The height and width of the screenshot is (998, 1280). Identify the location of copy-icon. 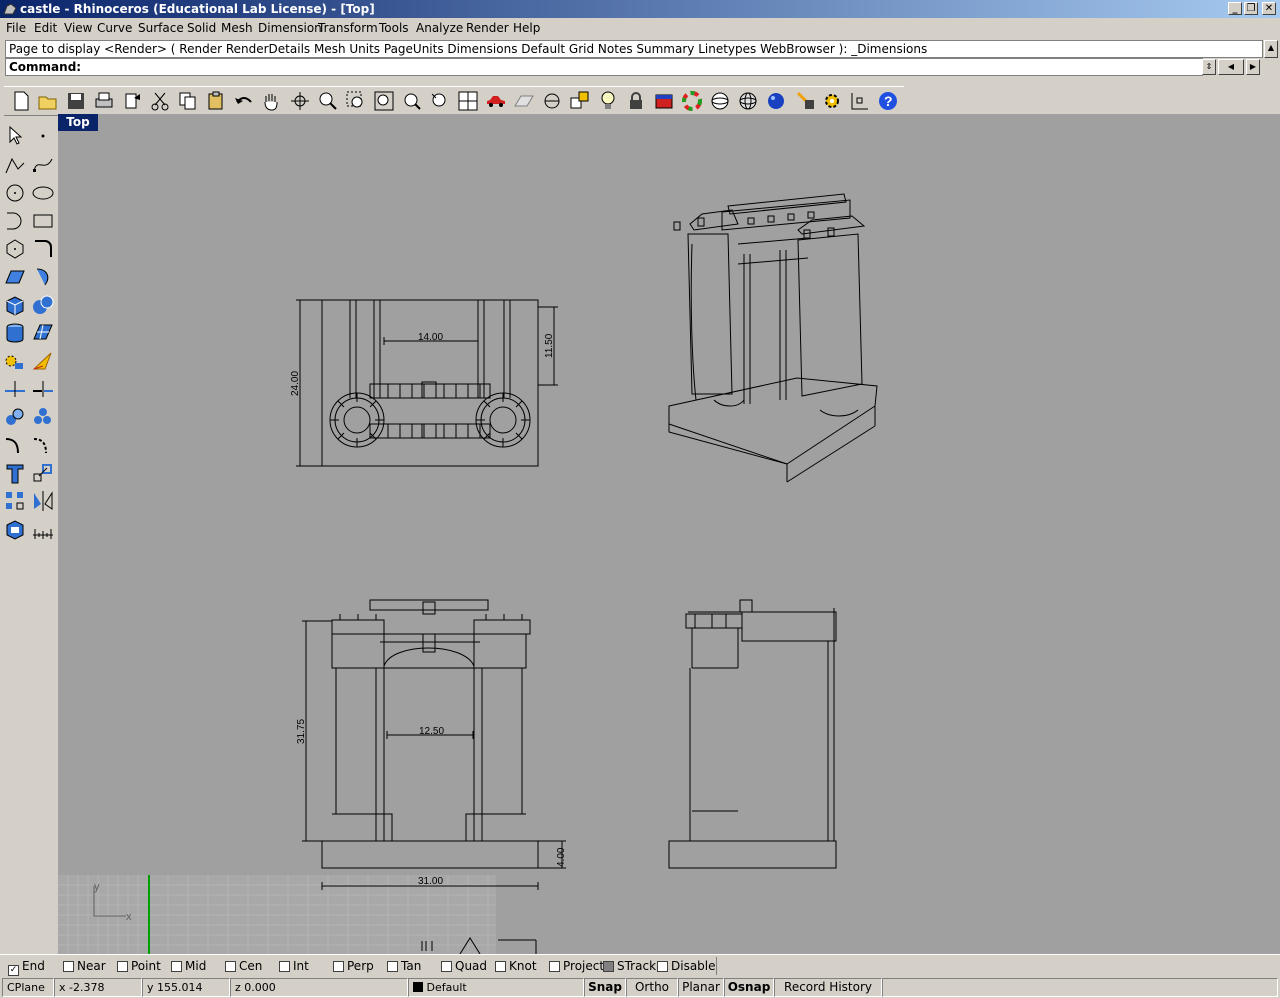
(188, 101).